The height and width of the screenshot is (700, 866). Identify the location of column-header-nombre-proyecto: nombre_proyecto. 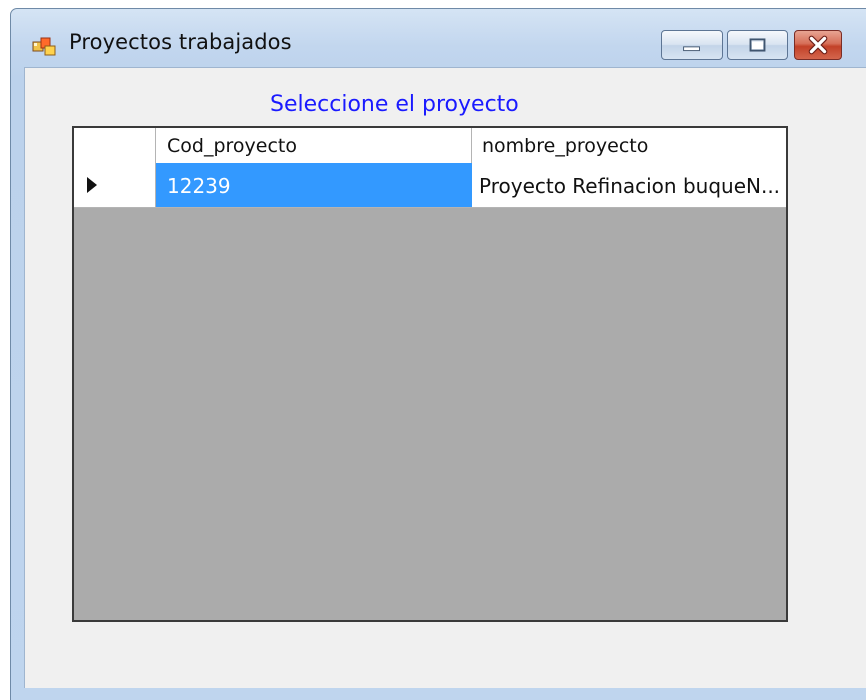
(629, 145).